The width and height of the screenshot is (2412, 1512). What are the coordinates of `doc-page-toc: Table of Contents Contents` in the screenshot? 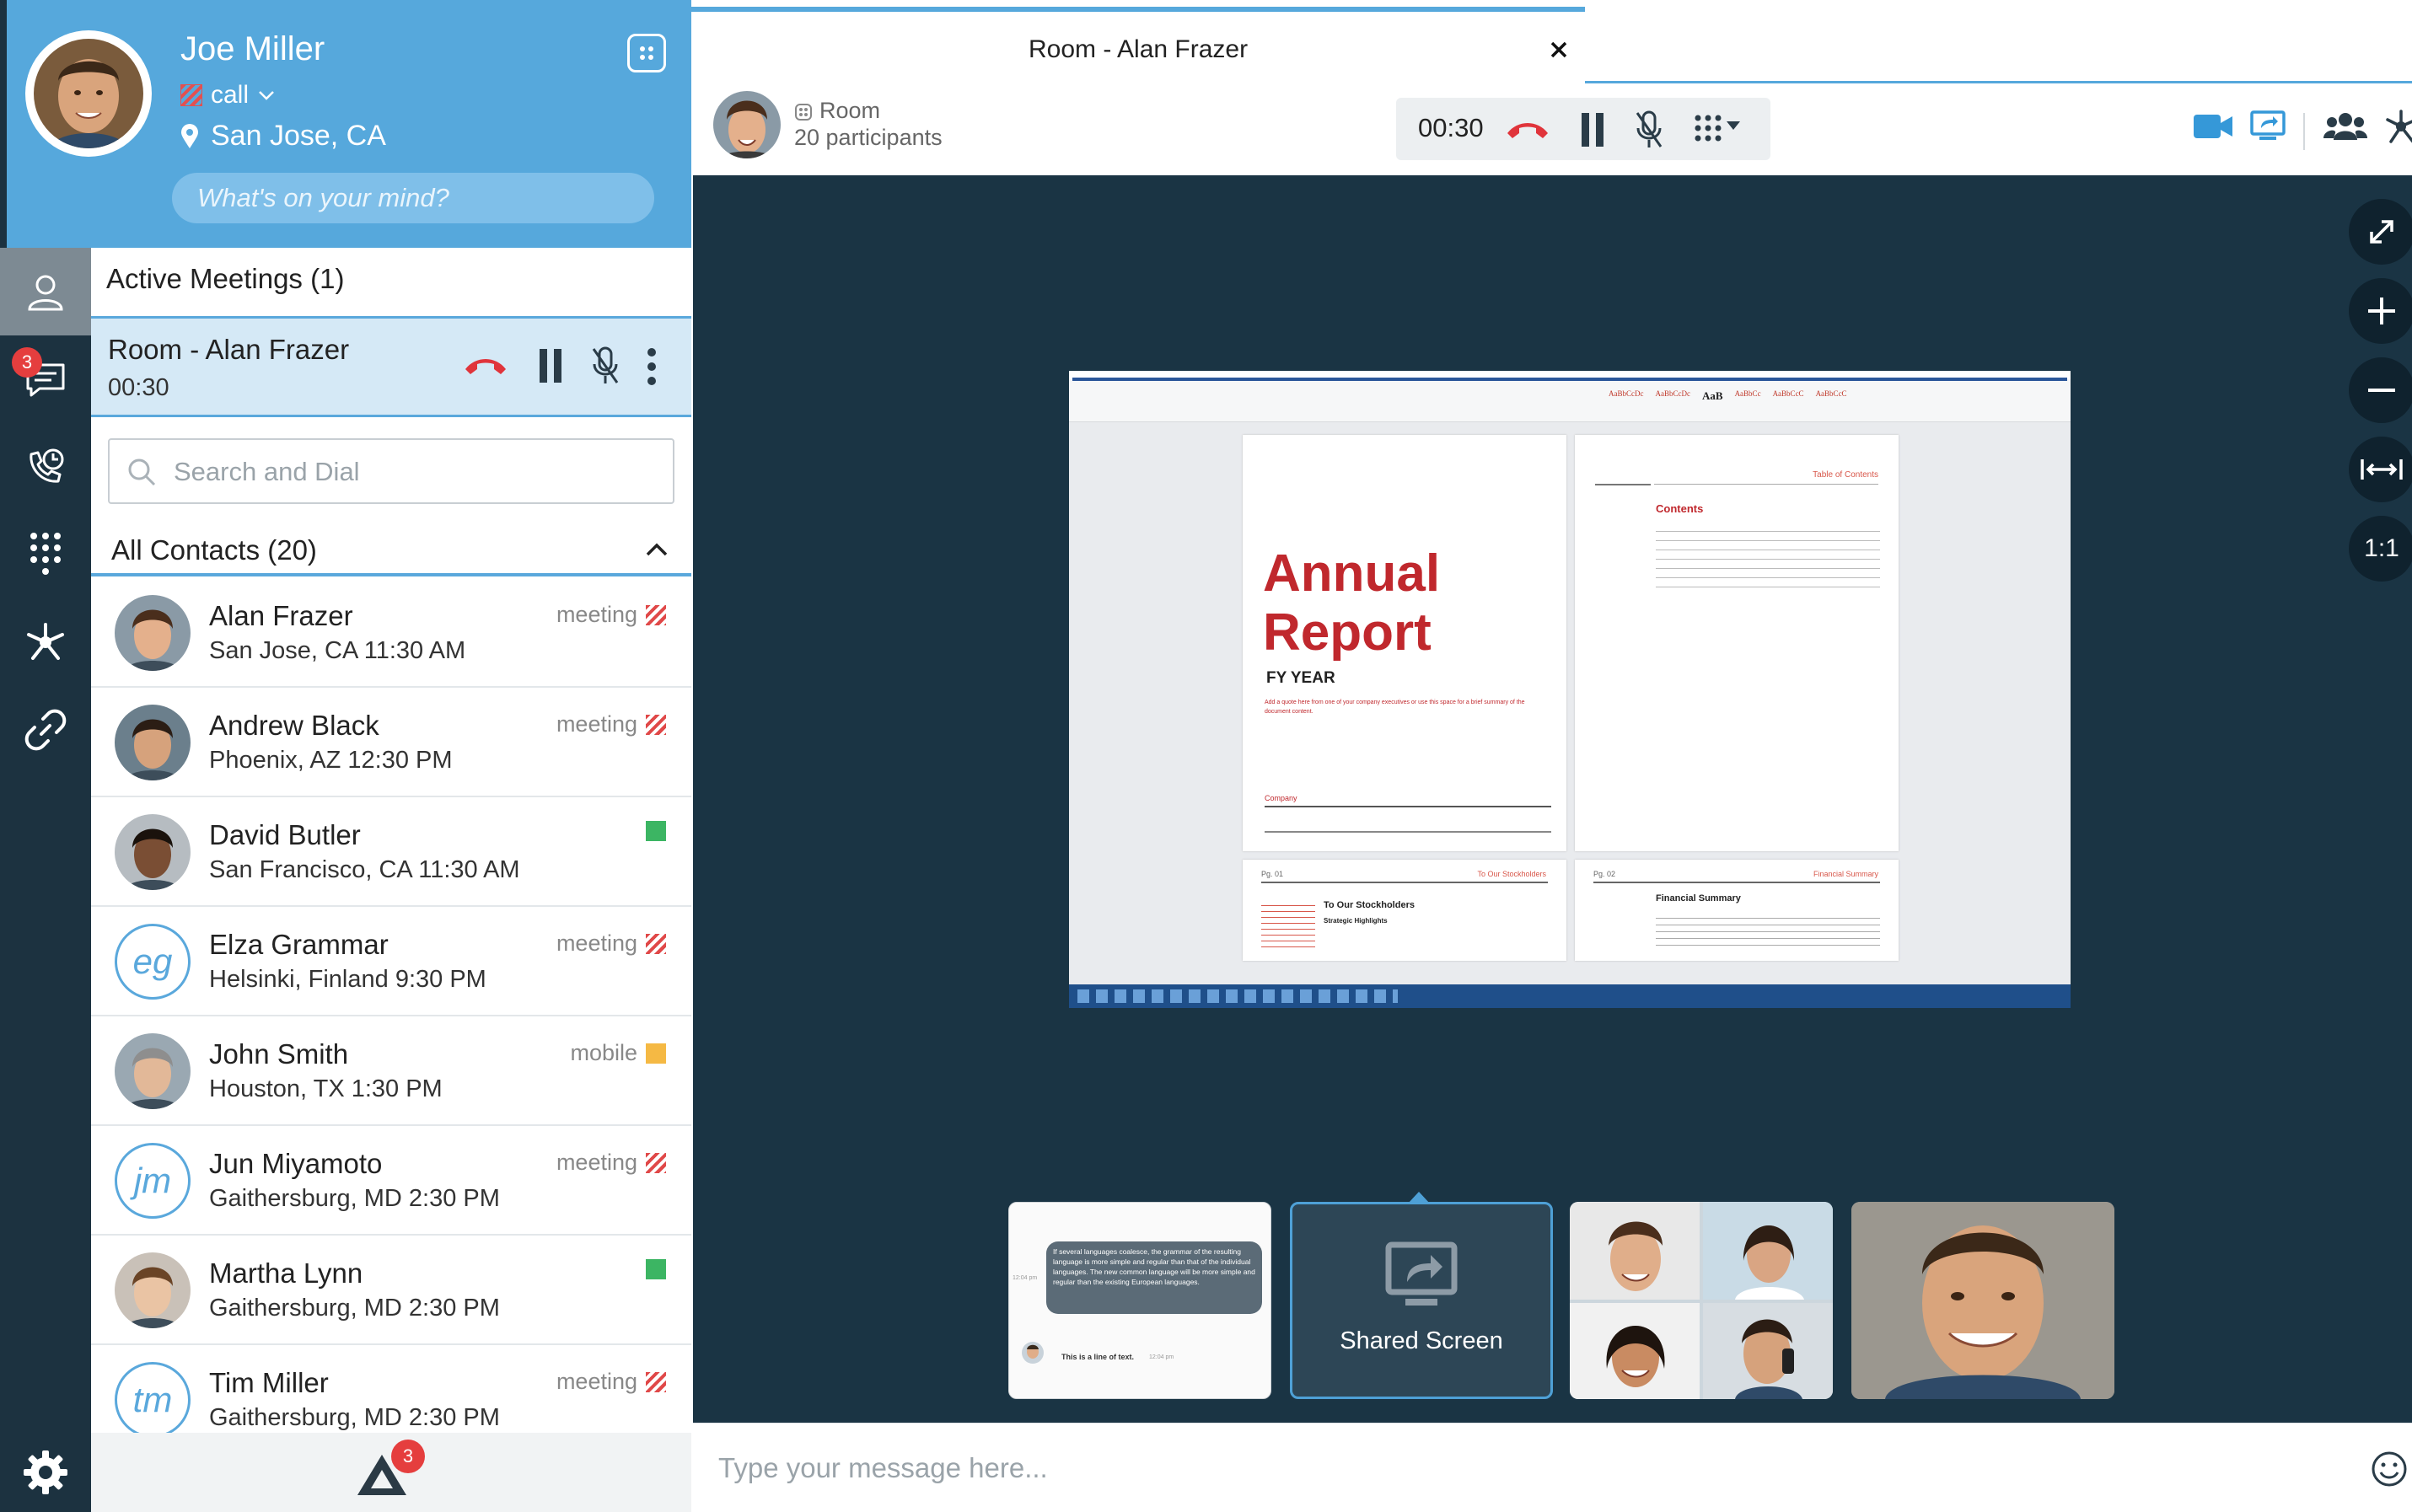 It's located at (1737, 643).